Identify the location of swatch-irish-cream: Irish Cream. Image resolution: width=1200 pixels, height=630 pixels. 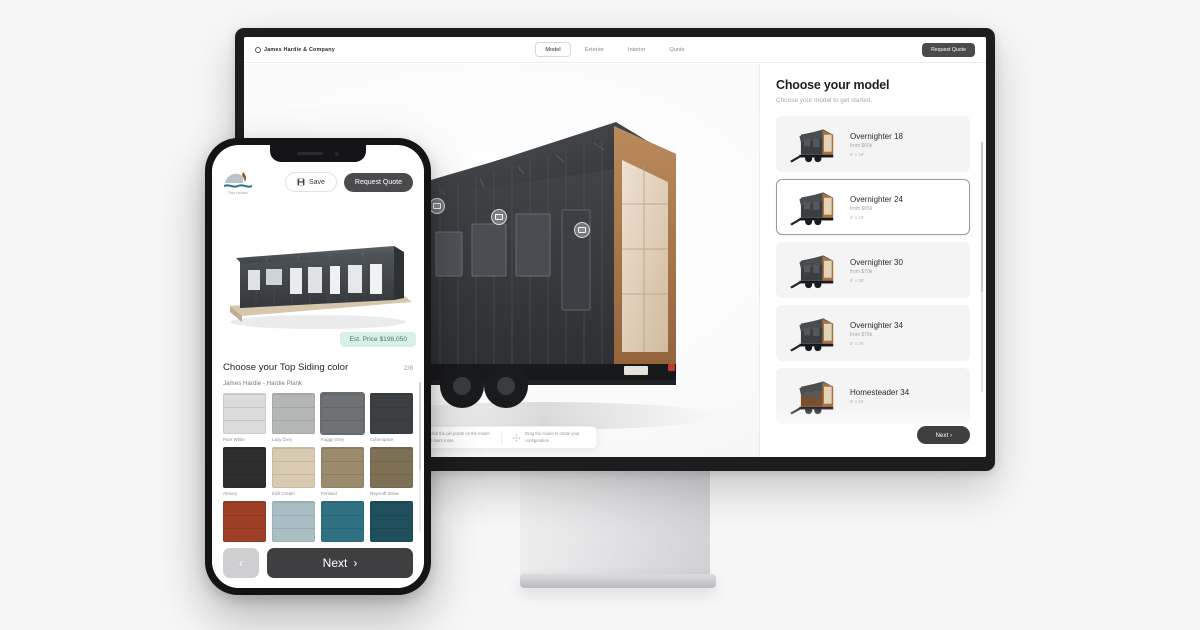
(293, 471).